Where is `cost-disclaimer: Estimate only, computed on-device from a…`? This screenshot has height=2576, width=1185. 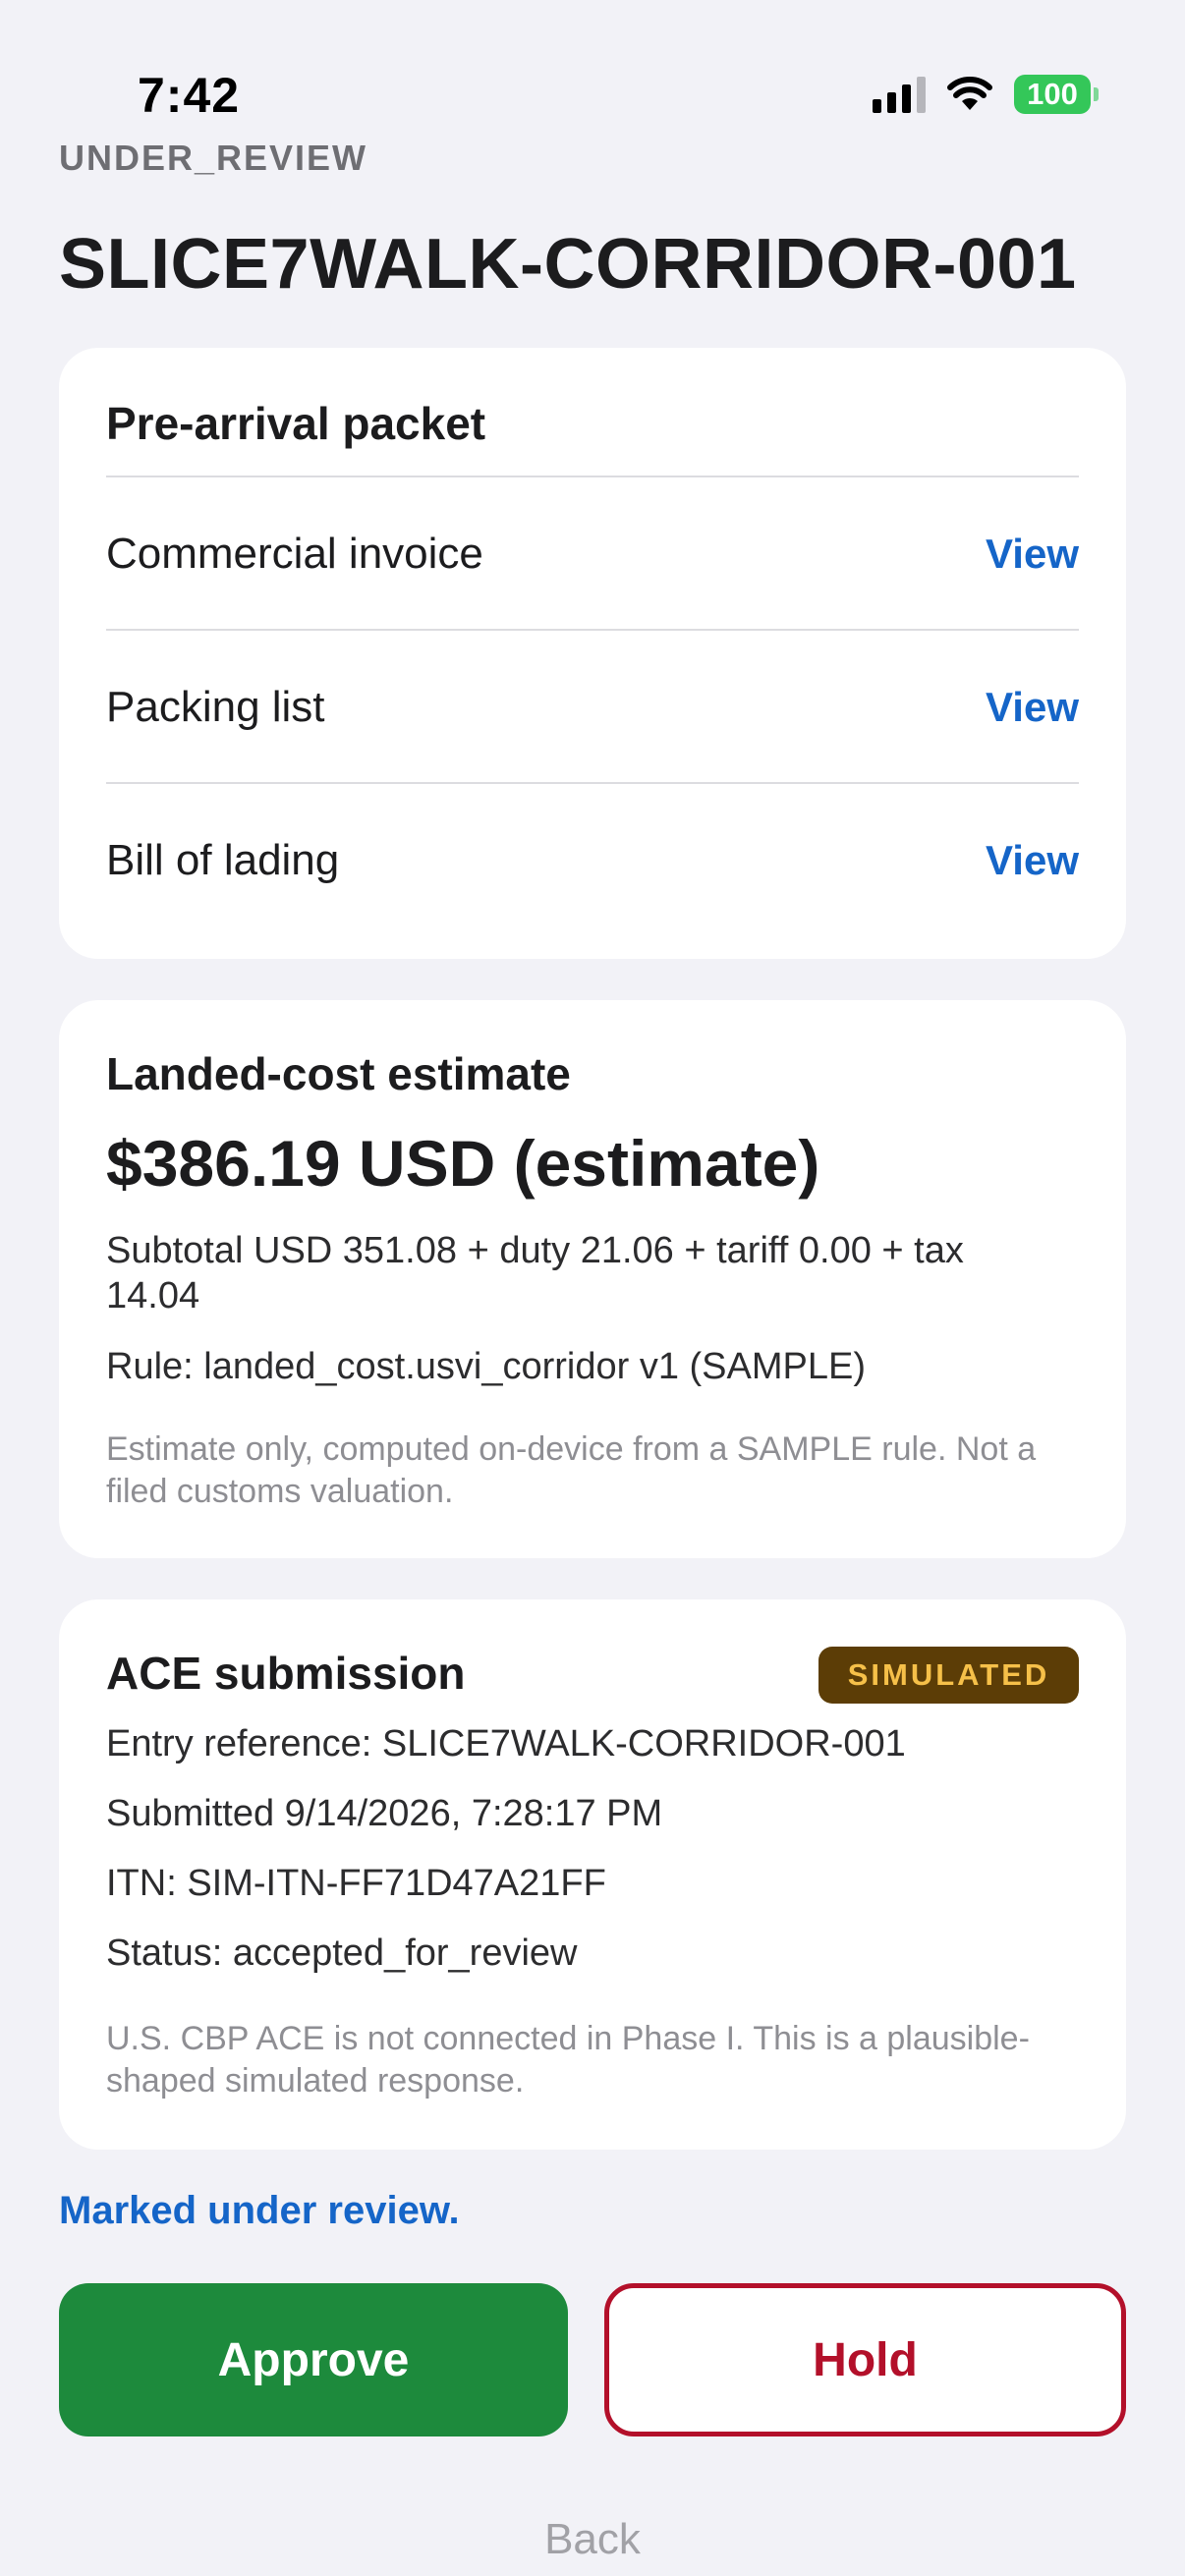
cost-disclaimer: Estimate only, computed on-device from a… is located at coordinates (571, 1470).